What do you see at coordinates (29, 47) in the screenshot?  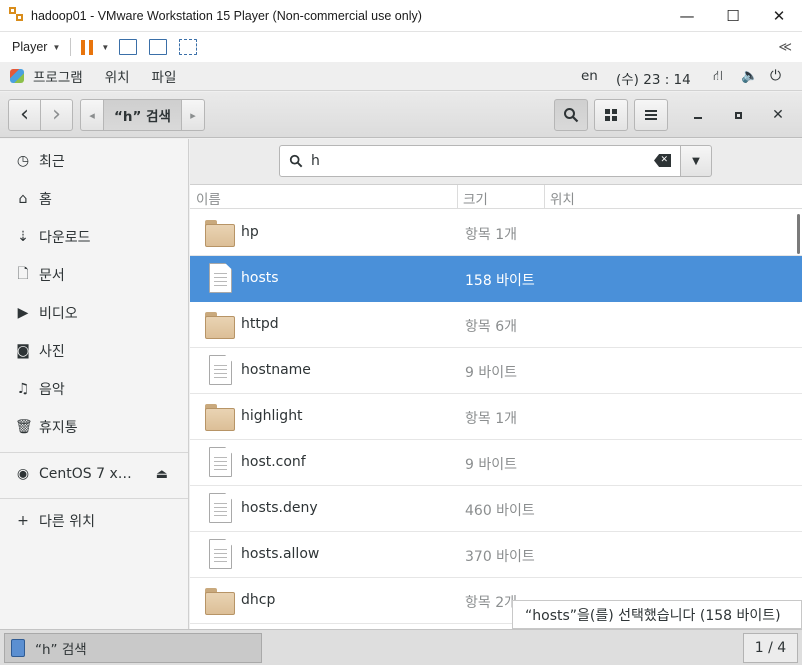 I see `player-menu: Player` at bounding box center [29, 47].